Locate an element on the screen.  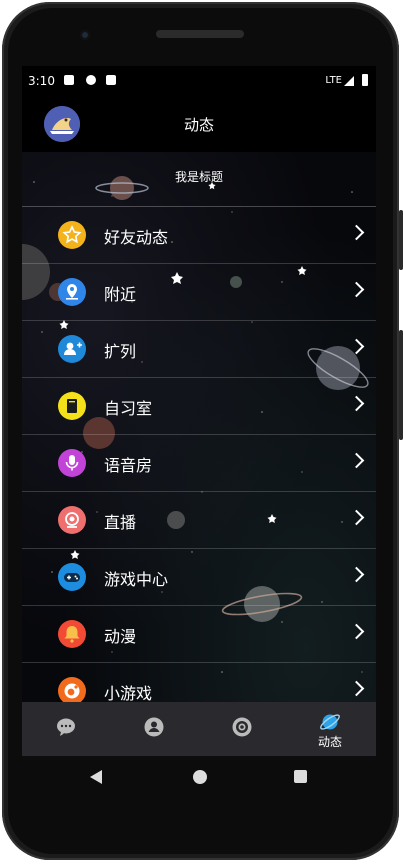
star-icon is located at coordinates (72, 235).